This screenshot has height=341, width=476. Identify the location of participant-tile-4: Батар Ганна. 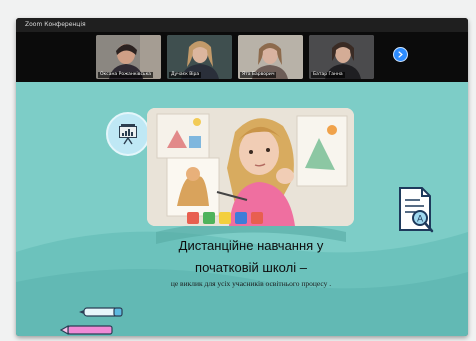
(341, 57).